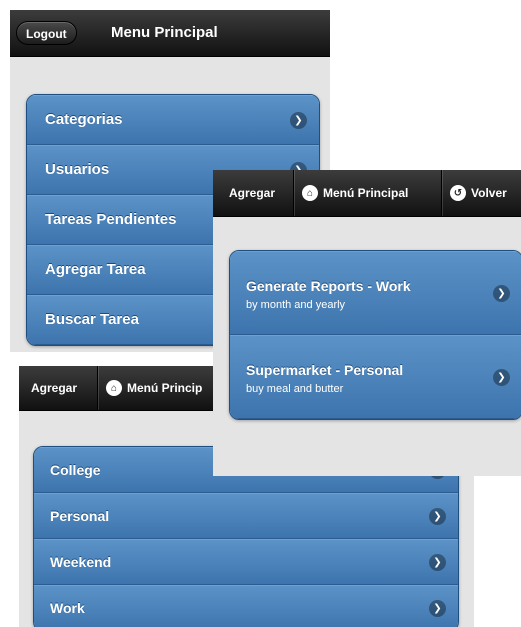 This screenshot has width=521, height=627. I want to click on list-item-label: Agregar Tarea, so click(95, 269).